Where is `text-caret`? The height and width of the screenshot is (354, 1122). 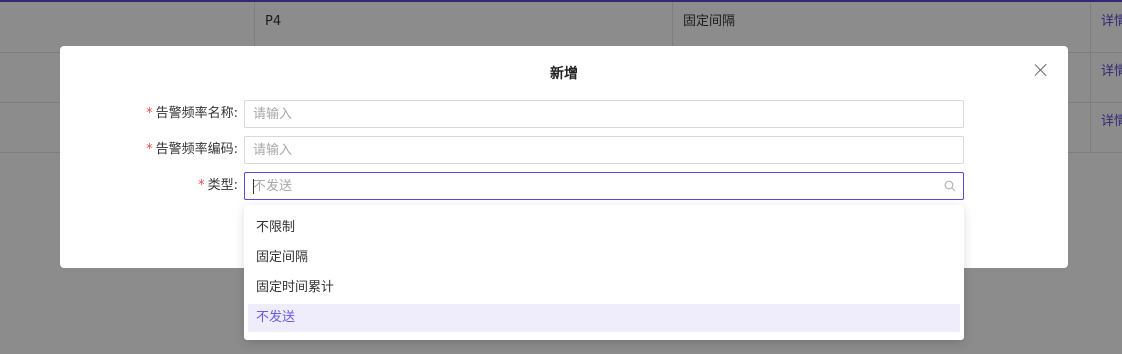
text-caret is located at coordinates (253, 186).